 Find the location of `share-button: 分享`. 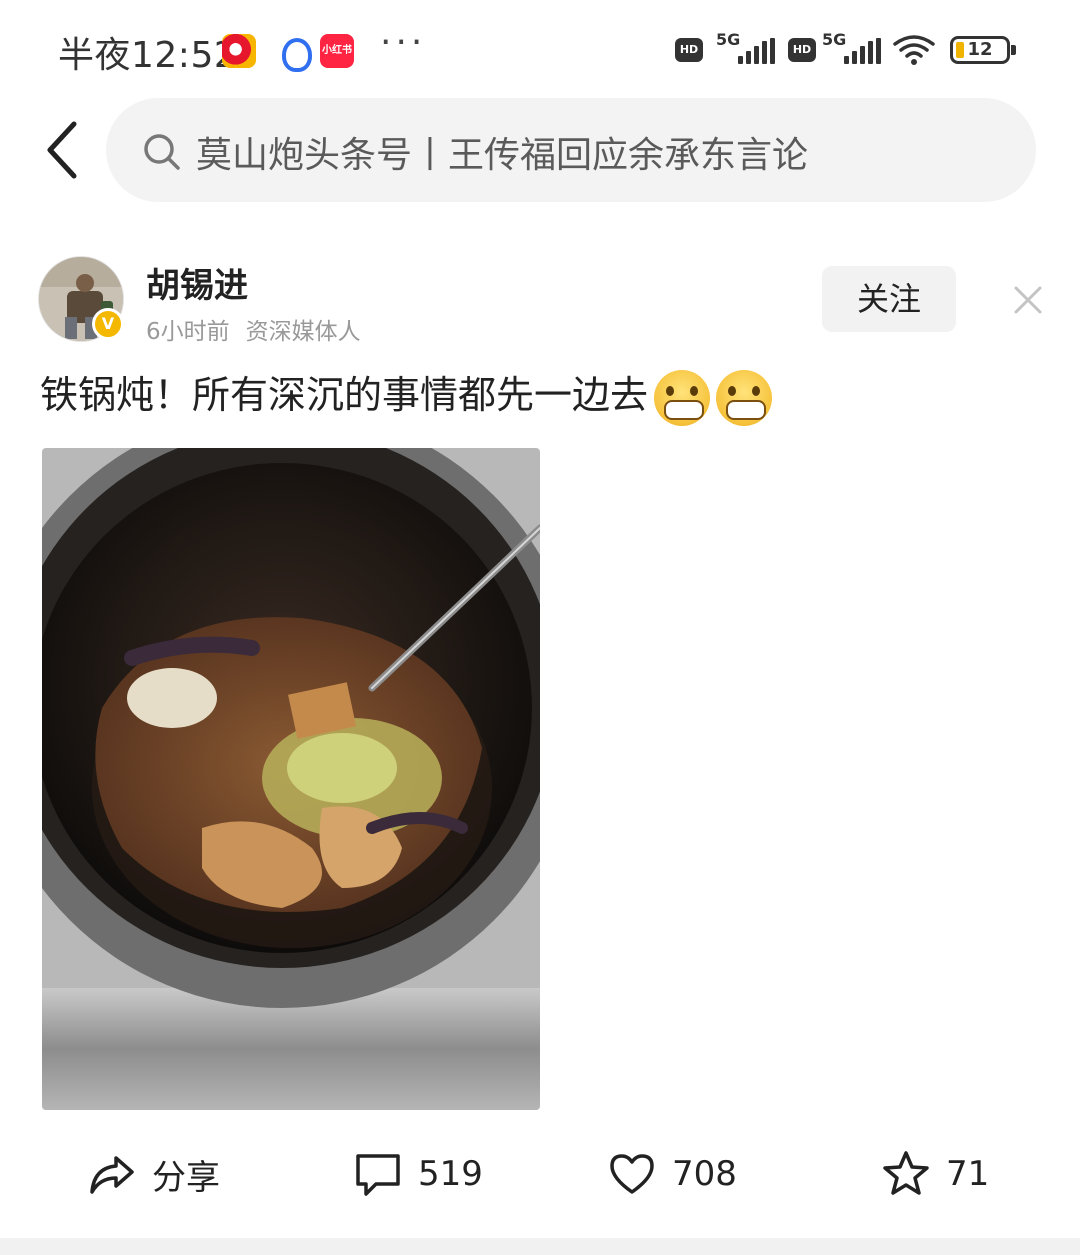

share-button: 分享 is located at coordinates (153, 1174).